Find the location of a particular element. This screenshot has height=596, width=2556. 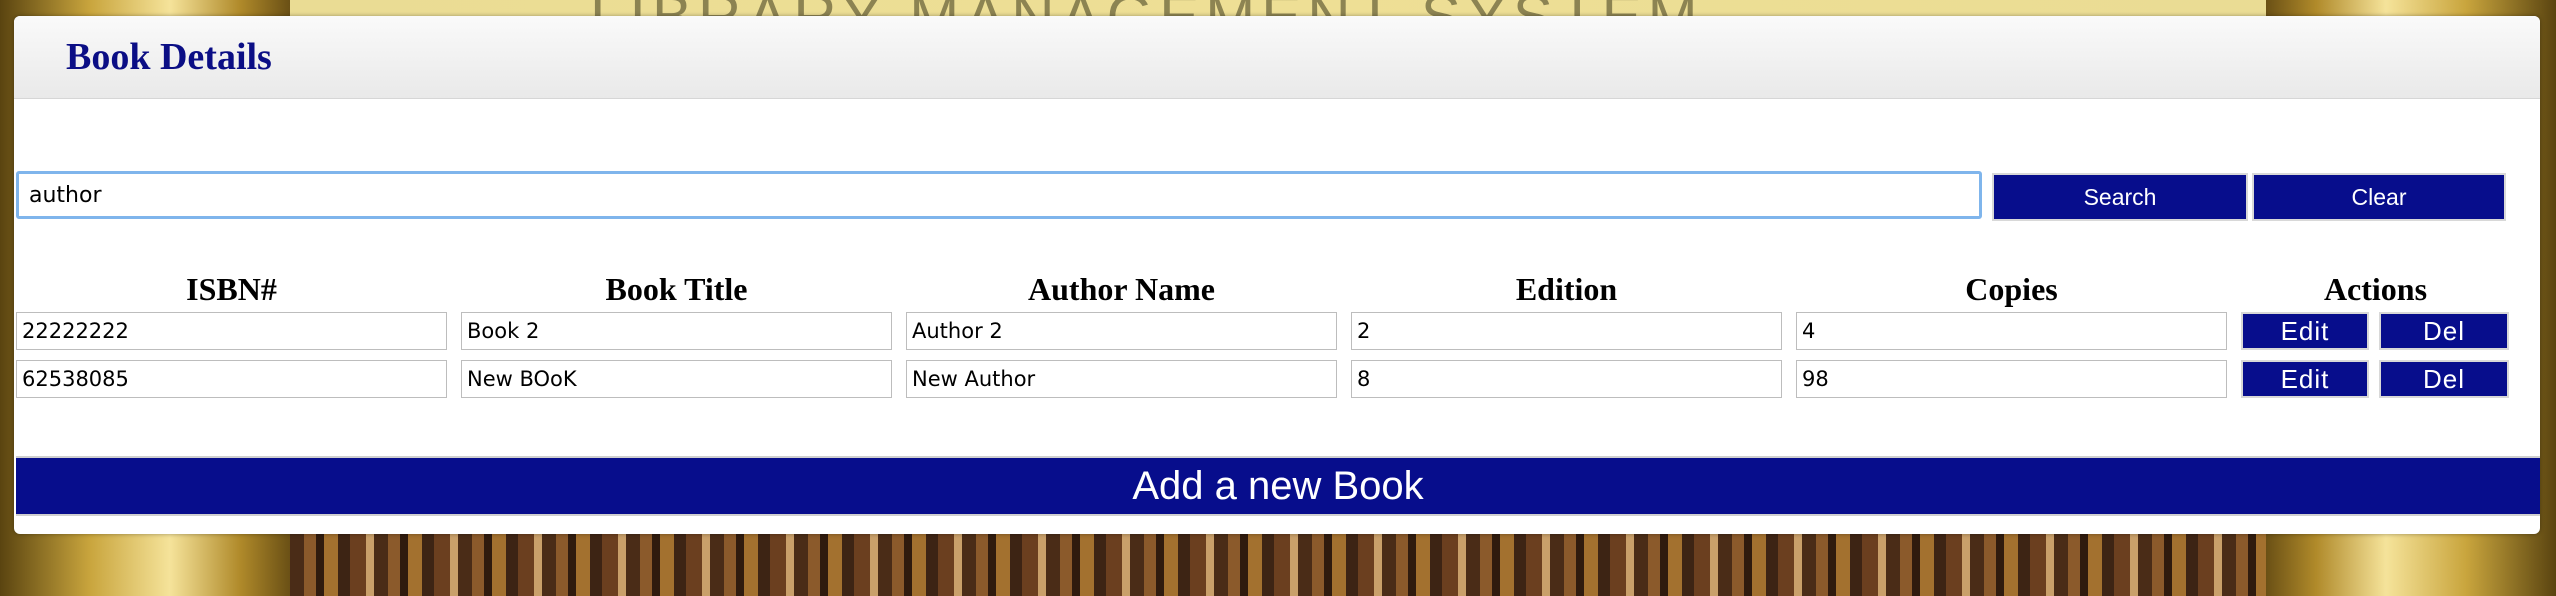

search-input is located at coordinates (999, 195).